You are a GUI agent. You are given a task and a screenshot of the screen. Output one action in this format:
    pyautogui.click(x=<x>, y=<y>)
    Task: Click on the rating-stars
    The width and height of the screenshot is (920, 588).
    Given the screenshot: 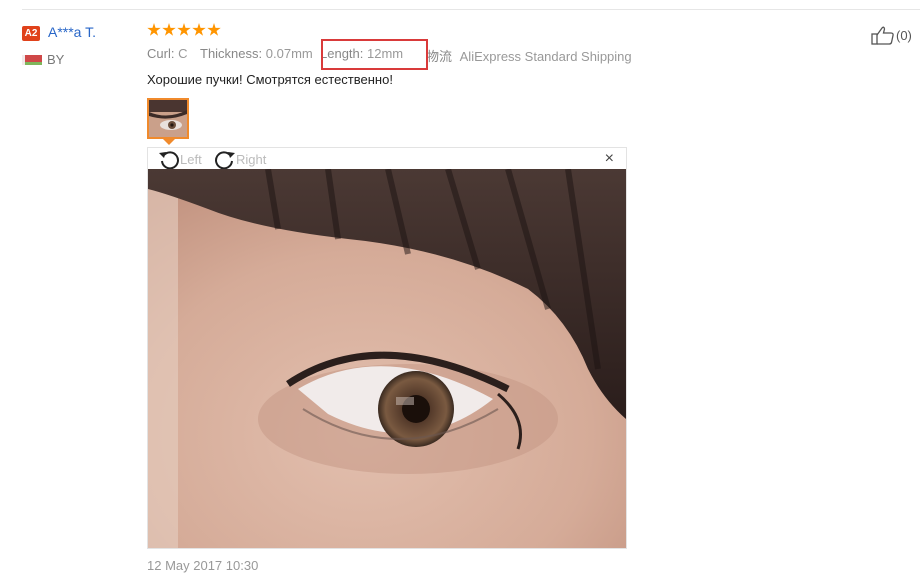 What is the action you would take?
    pyautogui.click(x=184, y=30)
    